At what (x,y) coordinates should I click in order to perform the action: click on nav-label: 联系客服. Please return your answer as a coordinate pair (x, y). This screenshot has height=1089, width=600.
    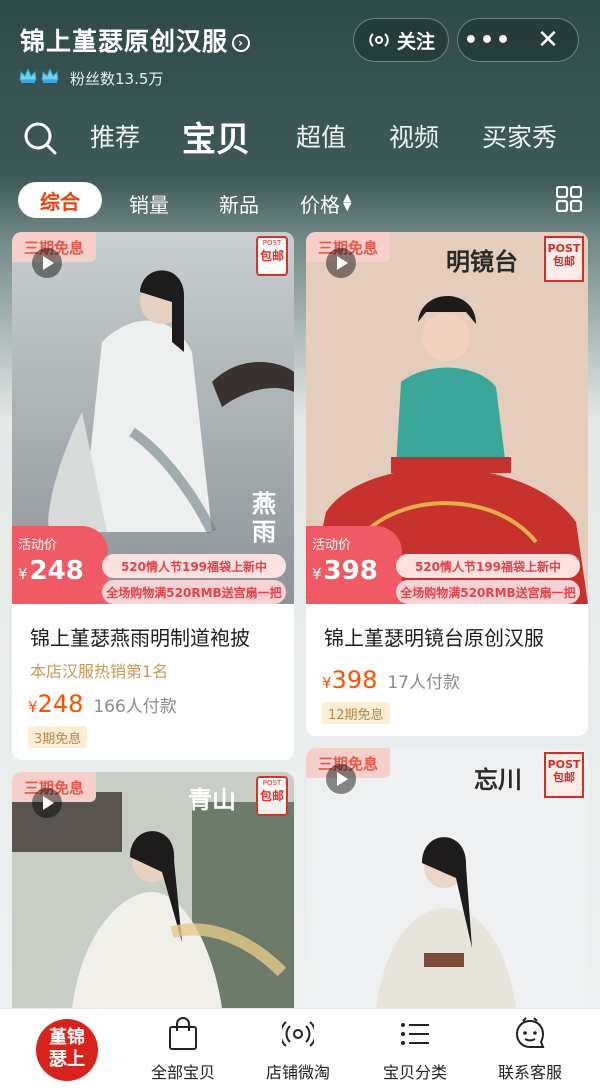
    Looking at the image, I should click on (529, 1072).